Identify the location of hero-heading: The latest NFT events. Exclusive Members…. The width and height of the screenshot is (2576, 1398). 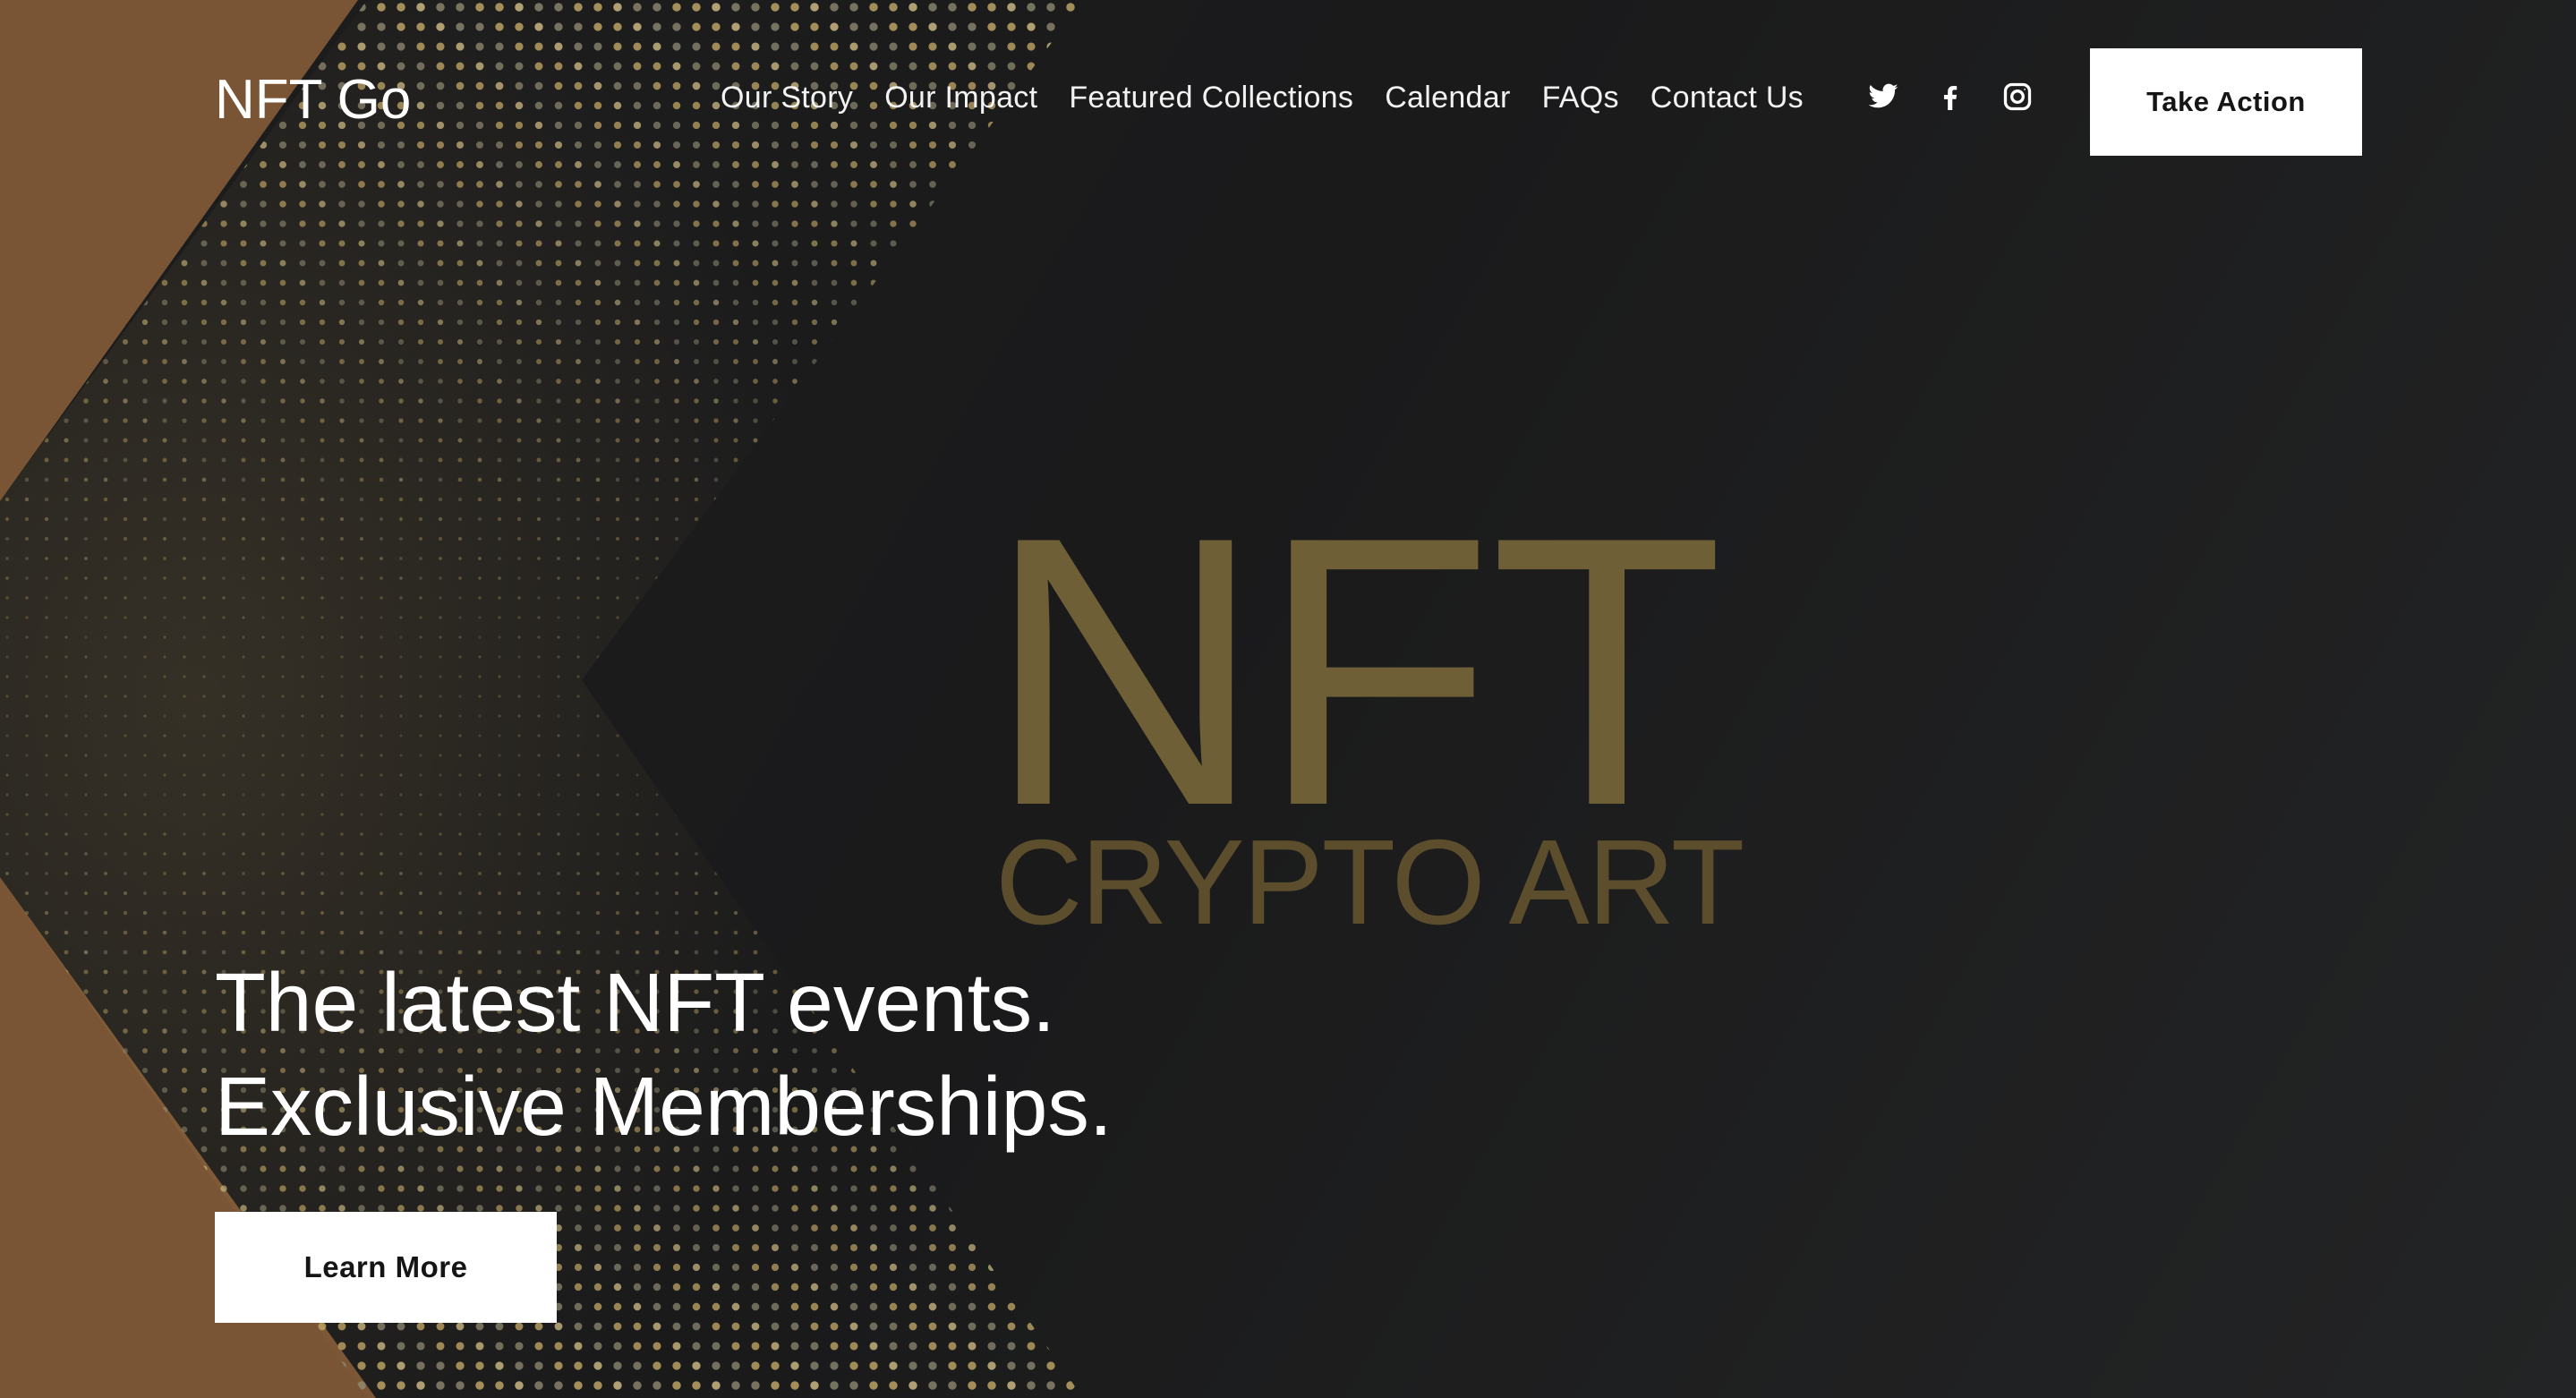
(664, 1054).